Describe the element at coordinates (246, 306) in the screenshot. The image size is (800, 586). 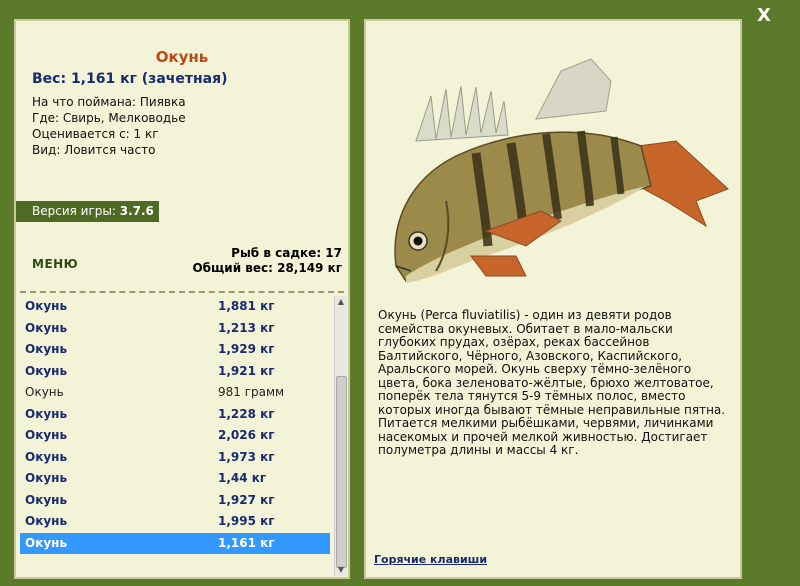
I see `catch-fish-weight: 1,881 кг` at that location.